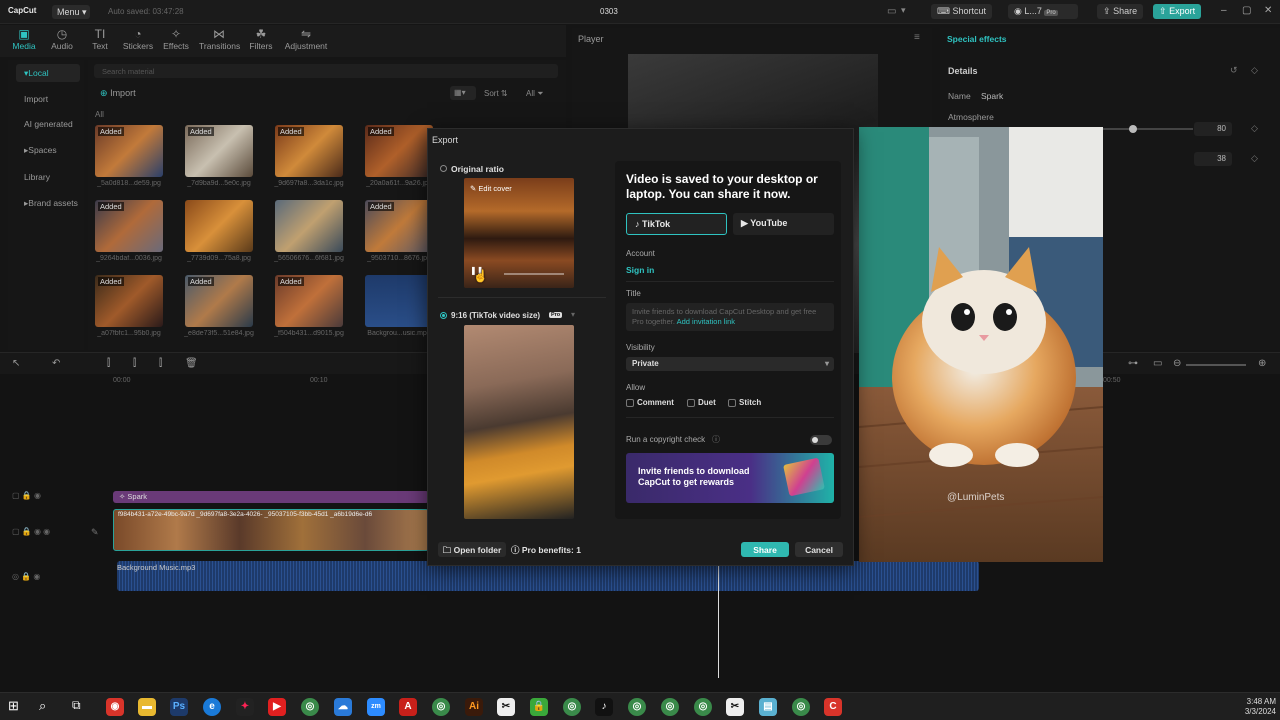  I want to click on search-icon: ⌕, so click(42, 706).